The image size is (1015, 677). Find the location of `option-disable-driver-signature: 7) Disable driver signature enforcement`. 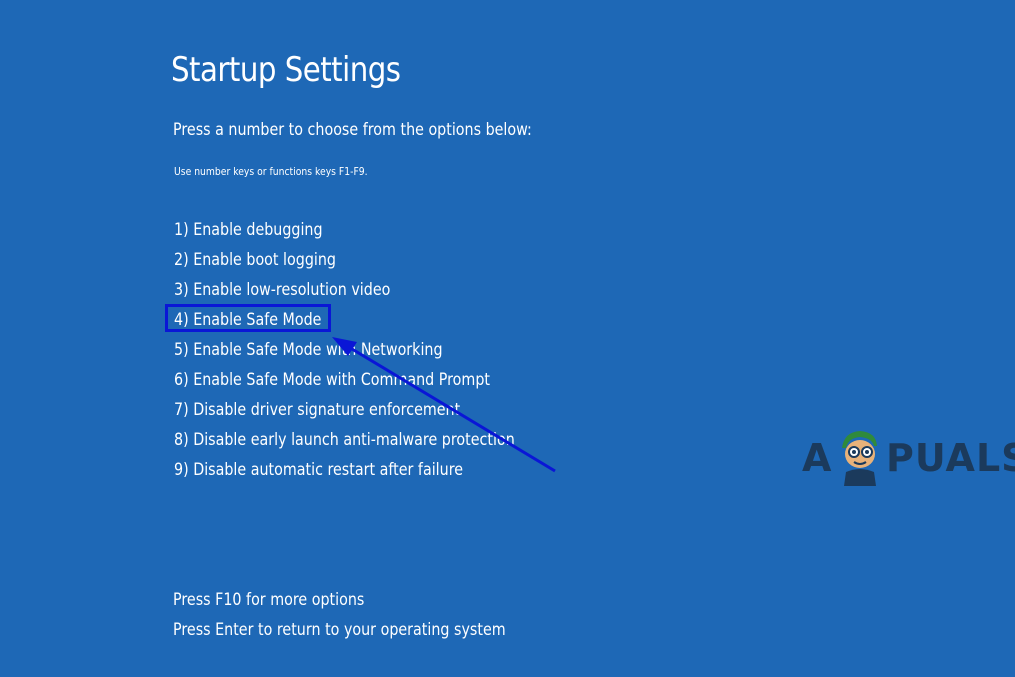

option-disable-driver-signature: 7) Disable driver signature enforcement is located at coordinates (344, 413).